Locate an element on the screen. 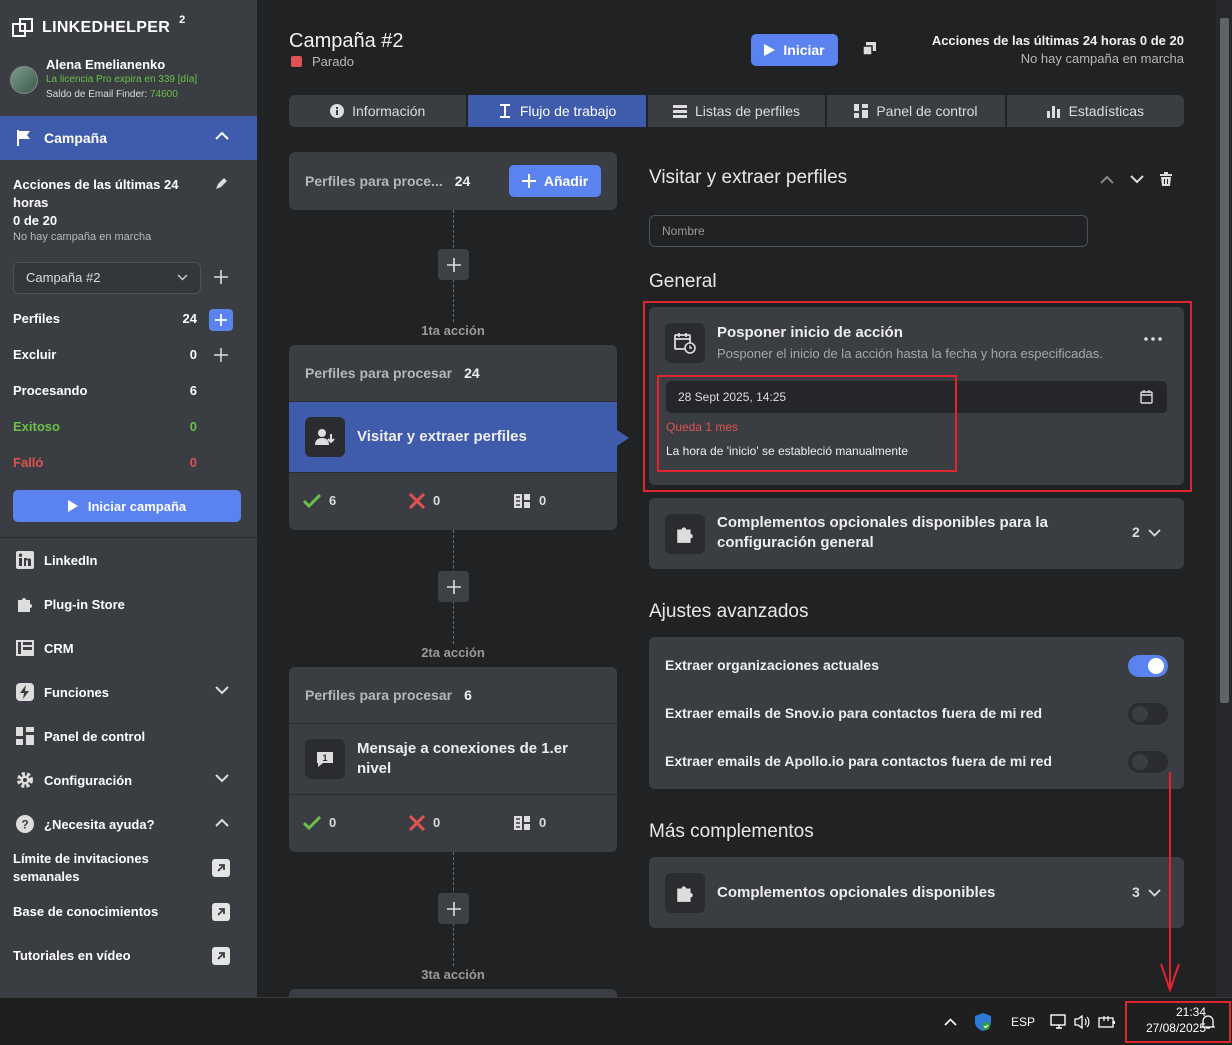 Image resolution: width=1232 pixels, height=1045 pixels. pending-count: 6 is located at coordinates (468, 695).